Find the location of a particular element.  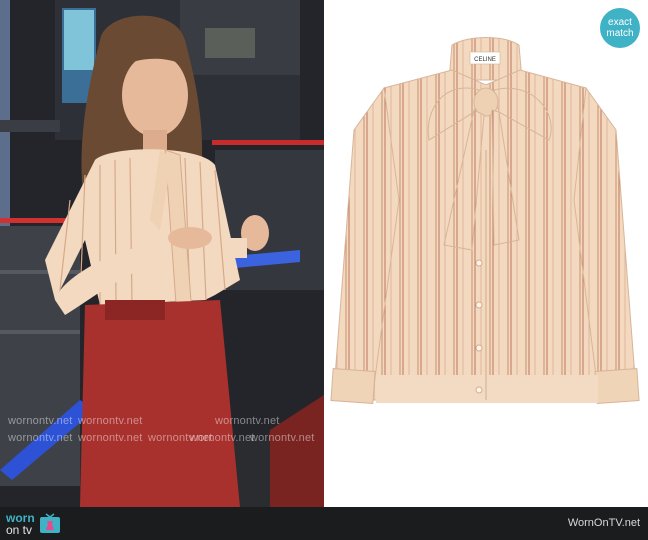

site-name: WornOnTV.net is located at coordinates (604, 523).